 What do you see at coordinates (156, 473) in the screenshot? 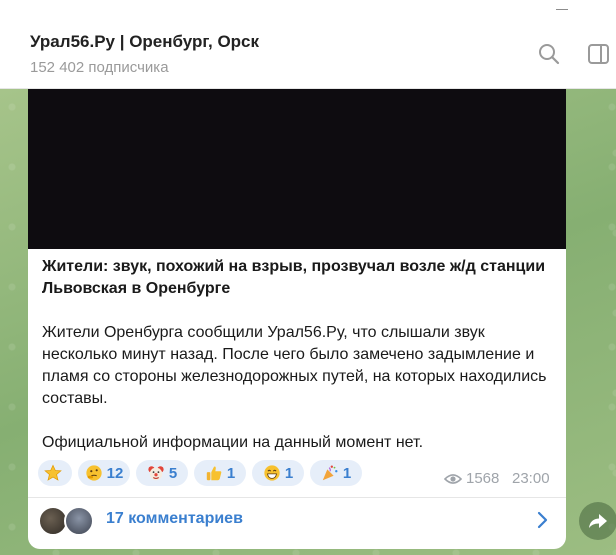
I see `clown-face-icon` at bounding box center [156, 473].